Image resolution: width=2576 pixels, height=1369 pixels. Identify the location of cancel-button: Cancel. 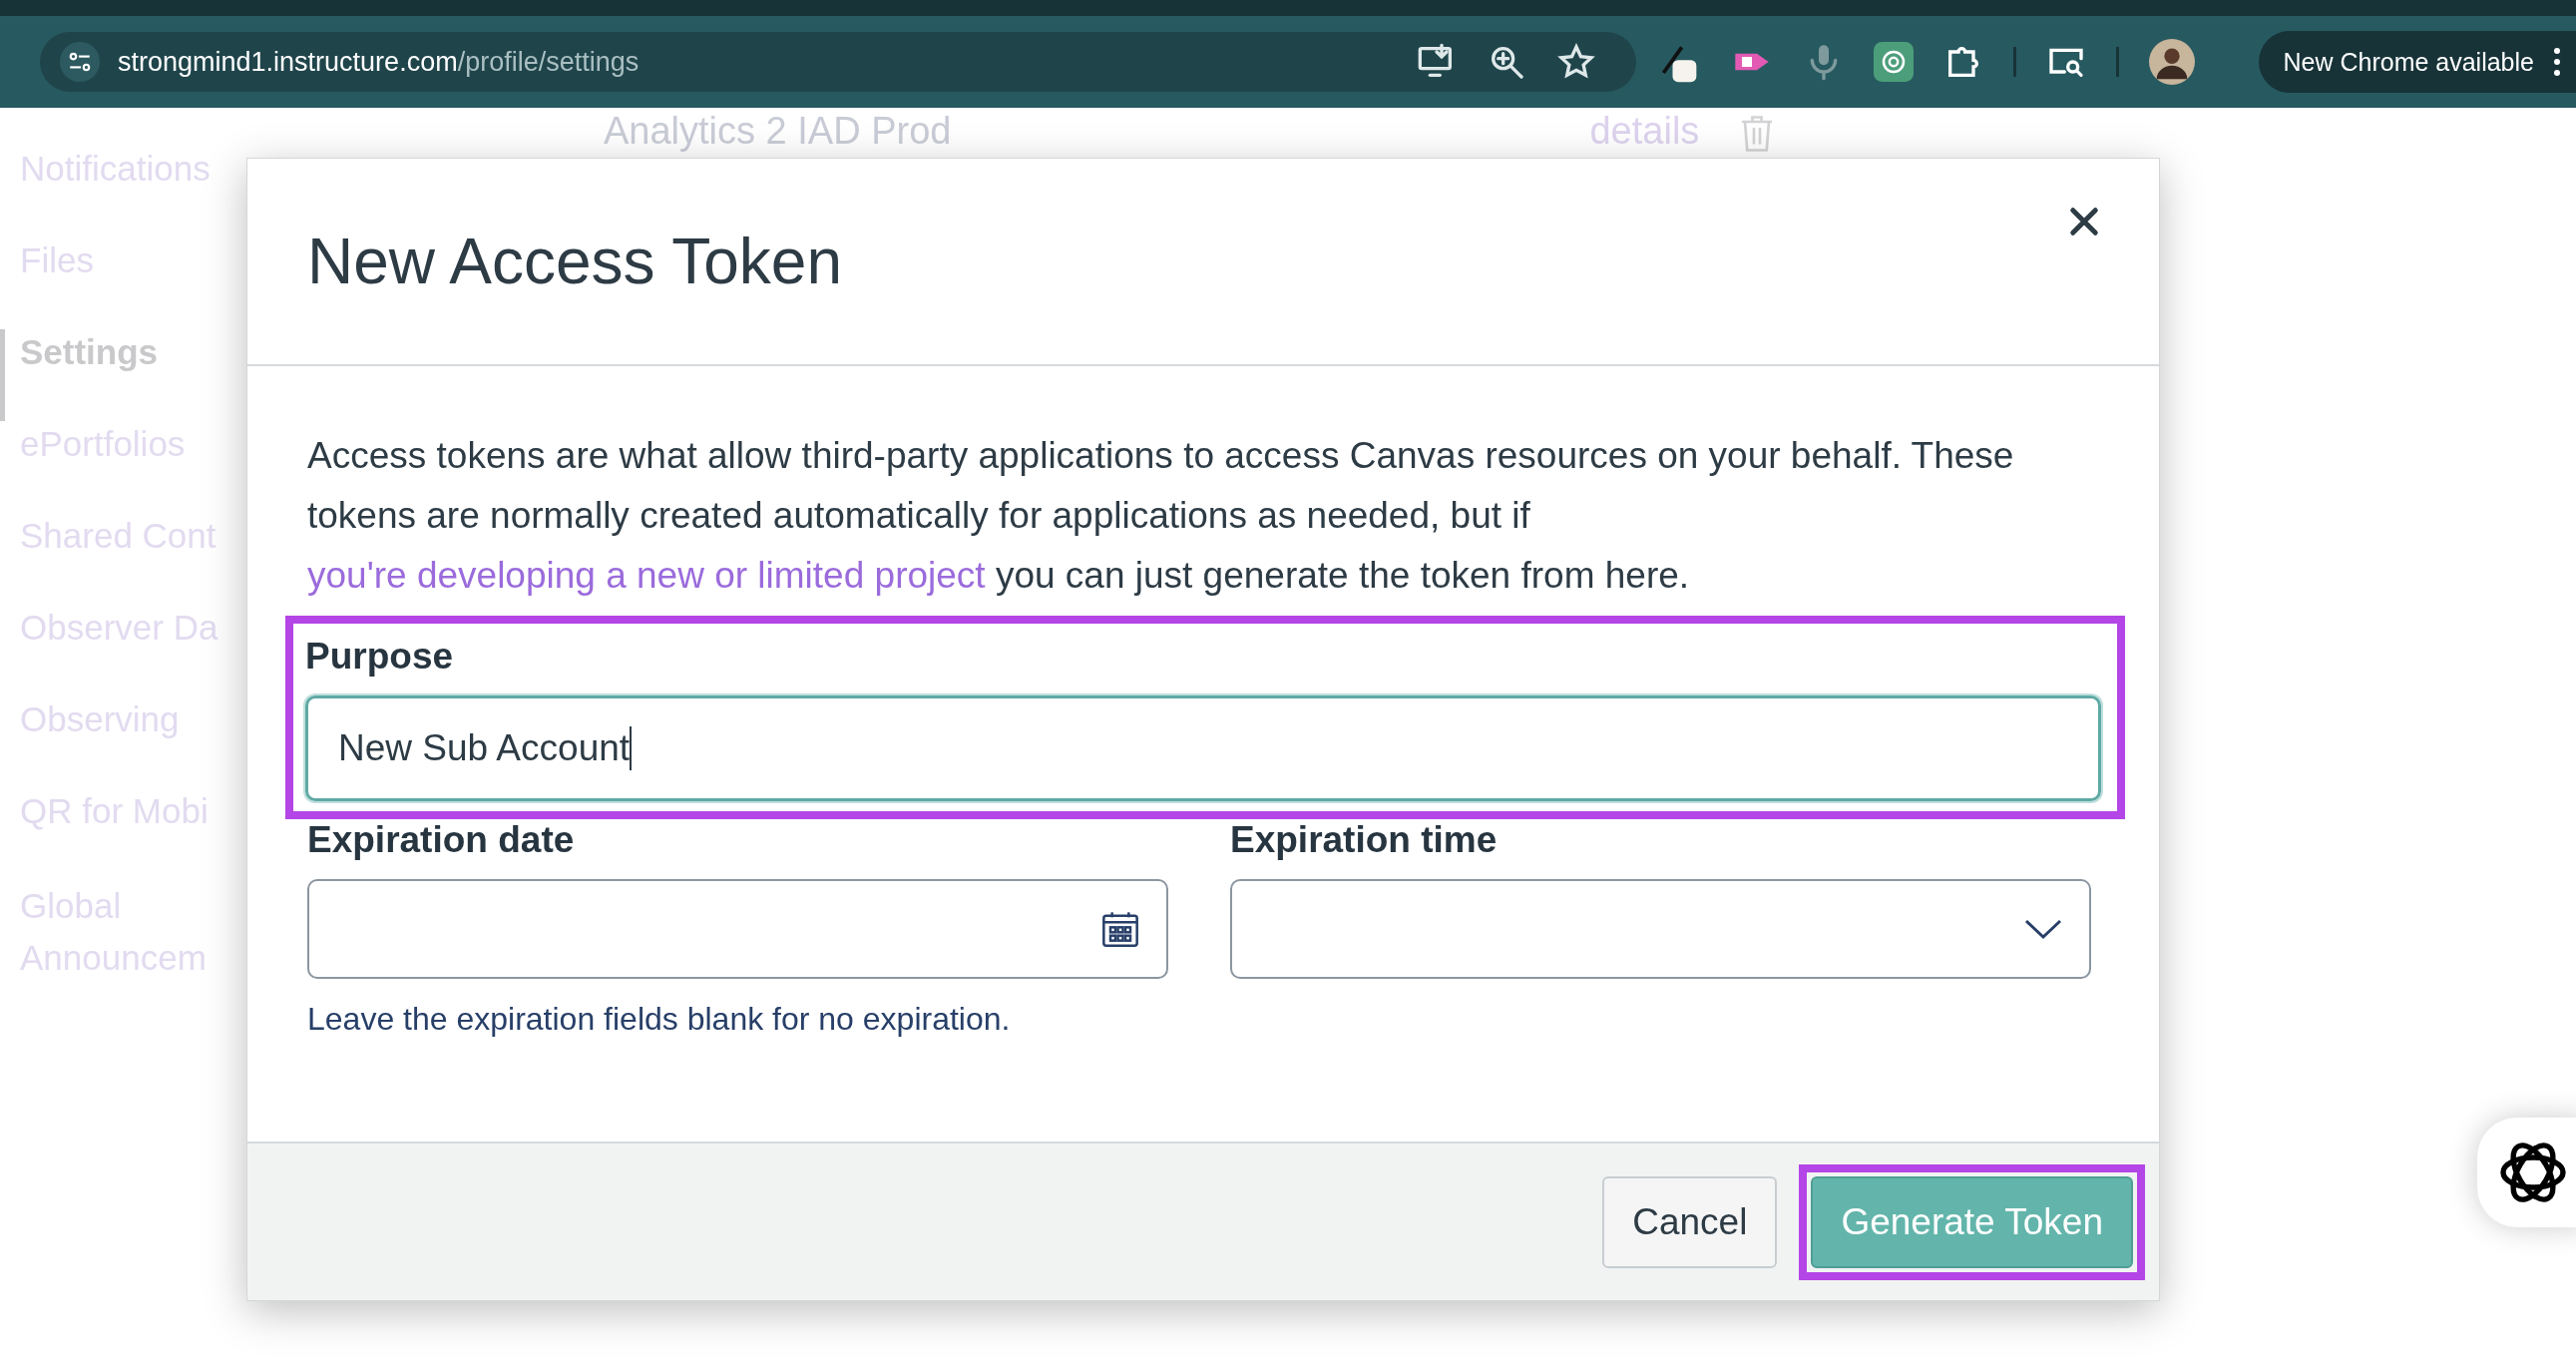
(1690, 1221).